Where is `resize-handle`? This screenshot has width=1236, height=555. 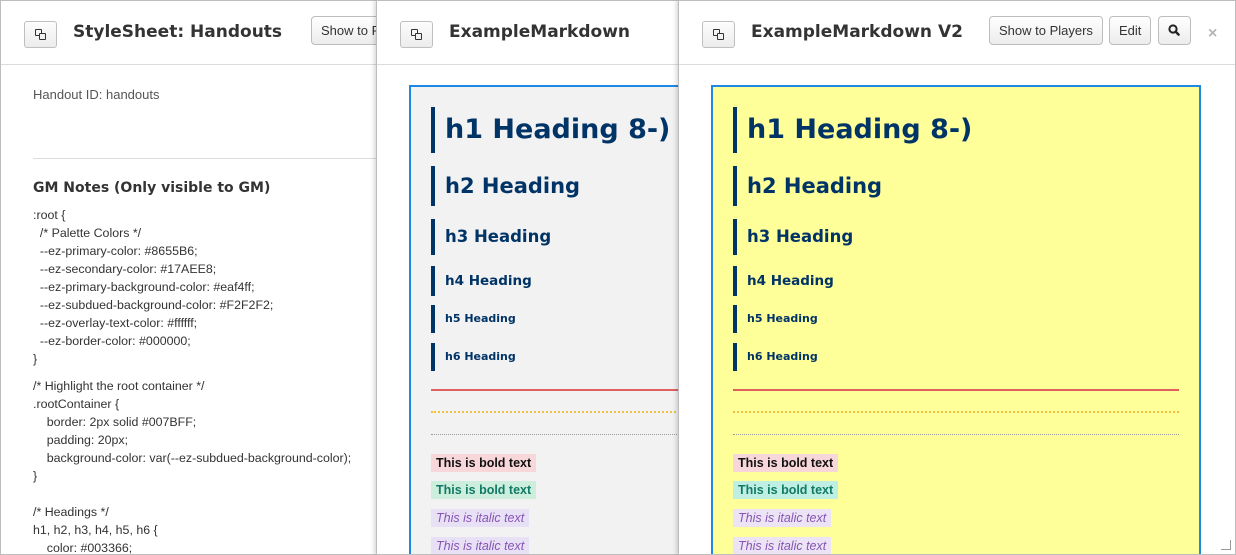 resize-handle is located at coordinates (1226, 545).